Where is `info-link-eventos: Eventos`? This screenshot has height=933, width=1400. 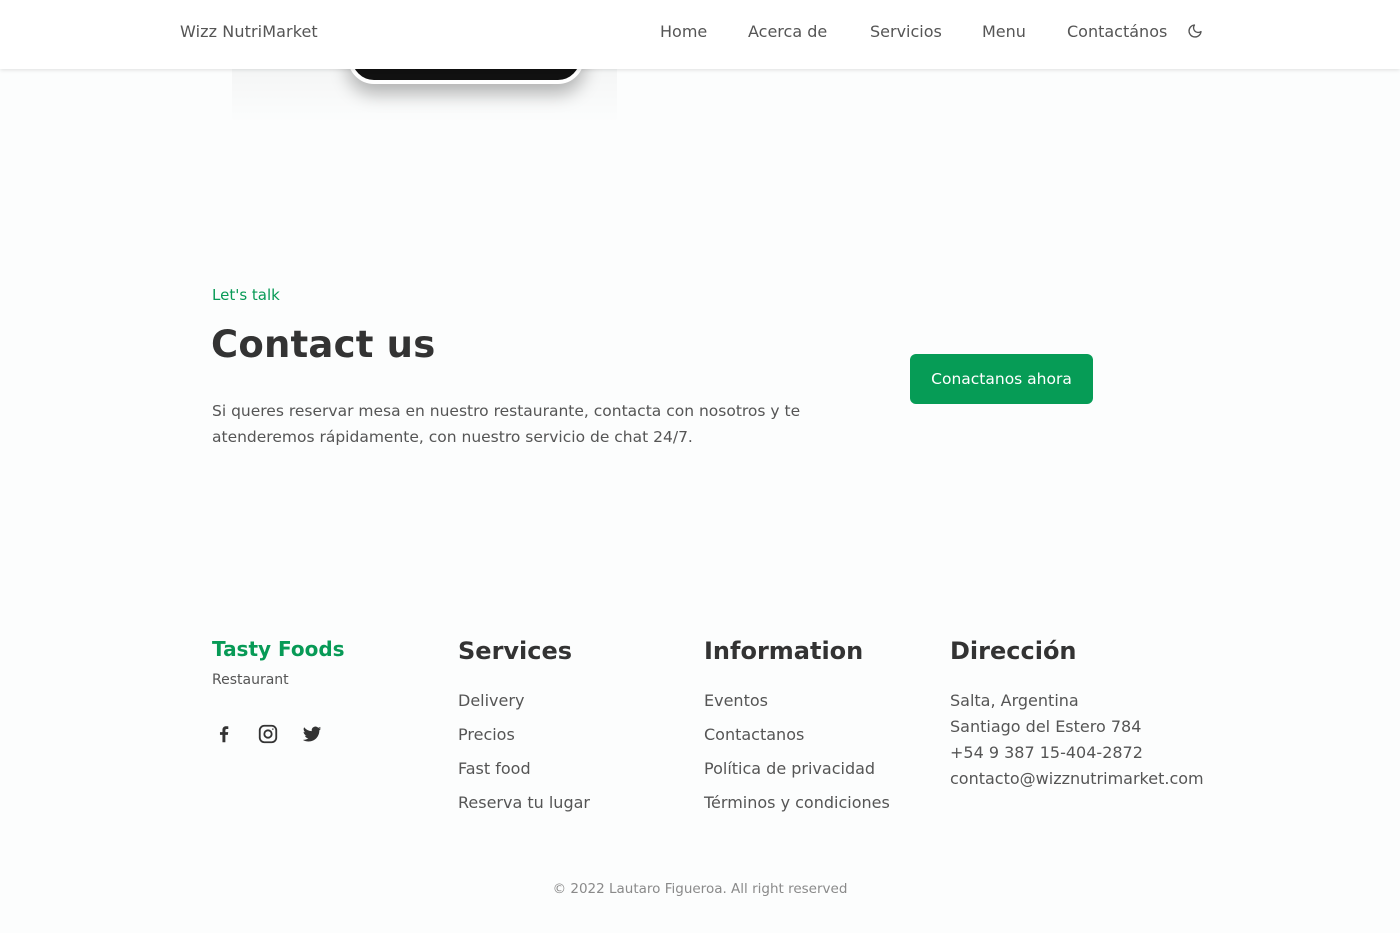 info-link-eventos: Eventos is located at coordinates (797, 707).